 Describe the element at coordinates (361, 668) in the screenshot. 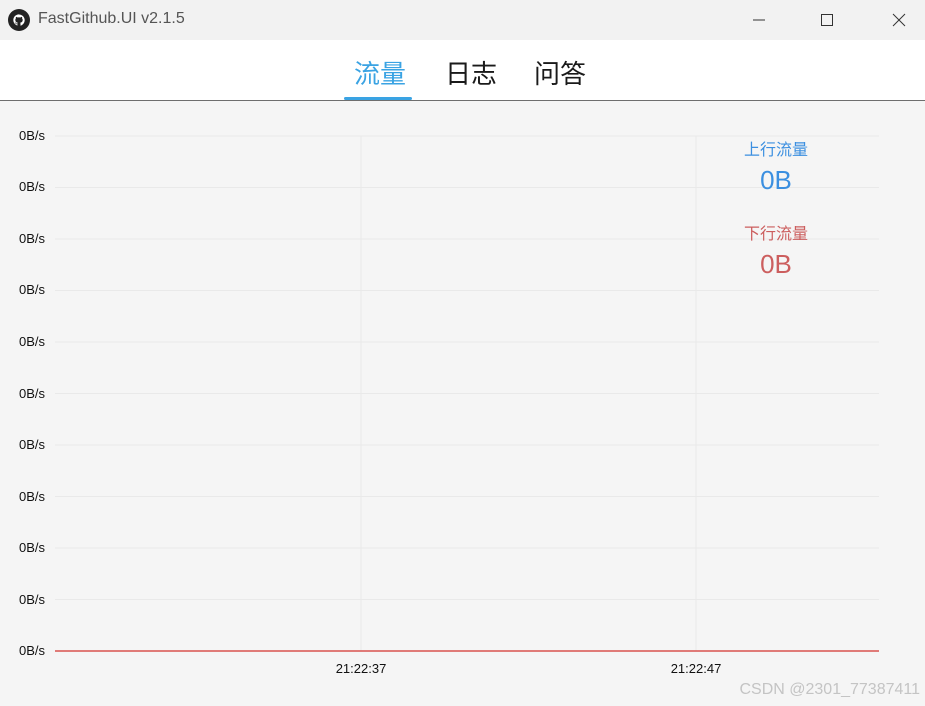

I see `x-tick-label: 21:22:37` at that location.